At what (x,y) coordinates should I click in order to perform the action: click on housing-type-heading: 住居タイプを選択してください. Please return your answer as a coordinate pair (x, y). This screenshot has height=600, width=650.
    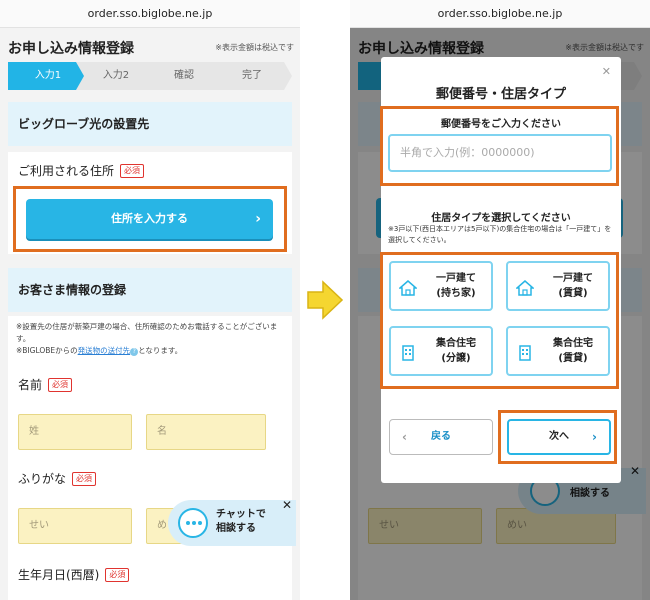
    Looking at the image, I should click on (501, 218).